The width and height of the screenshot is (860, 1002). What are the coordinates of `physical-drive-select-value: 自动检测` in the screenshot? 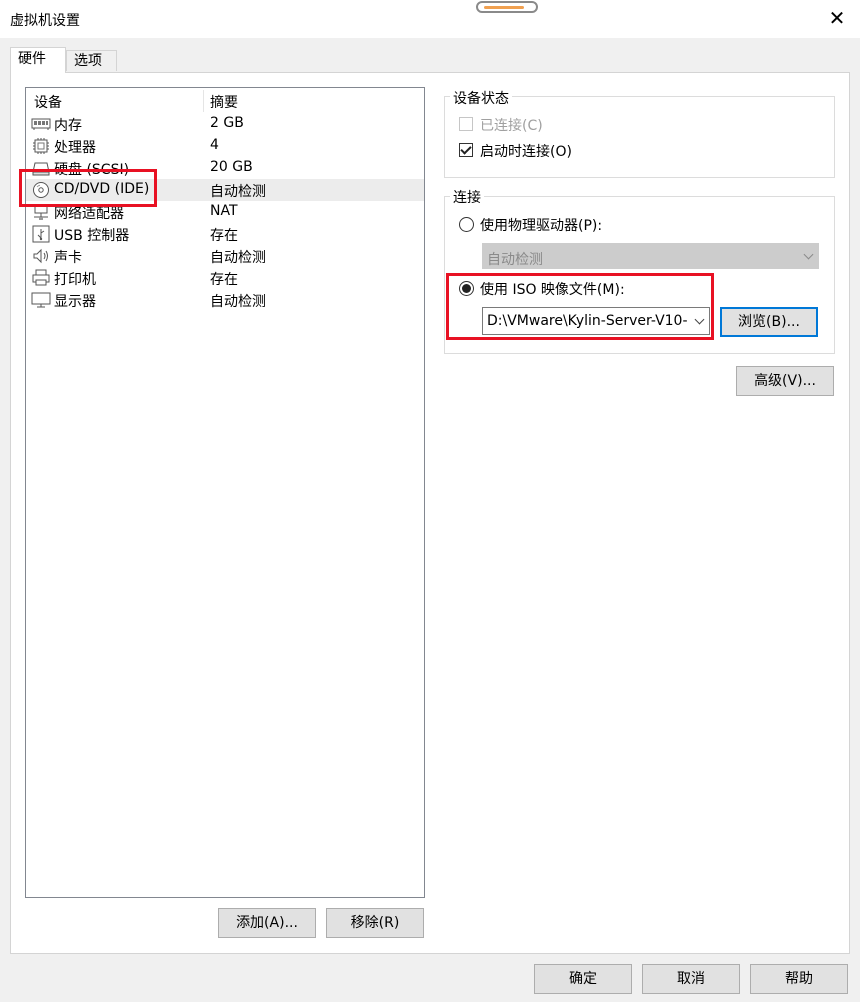 It's located at (515, 260).